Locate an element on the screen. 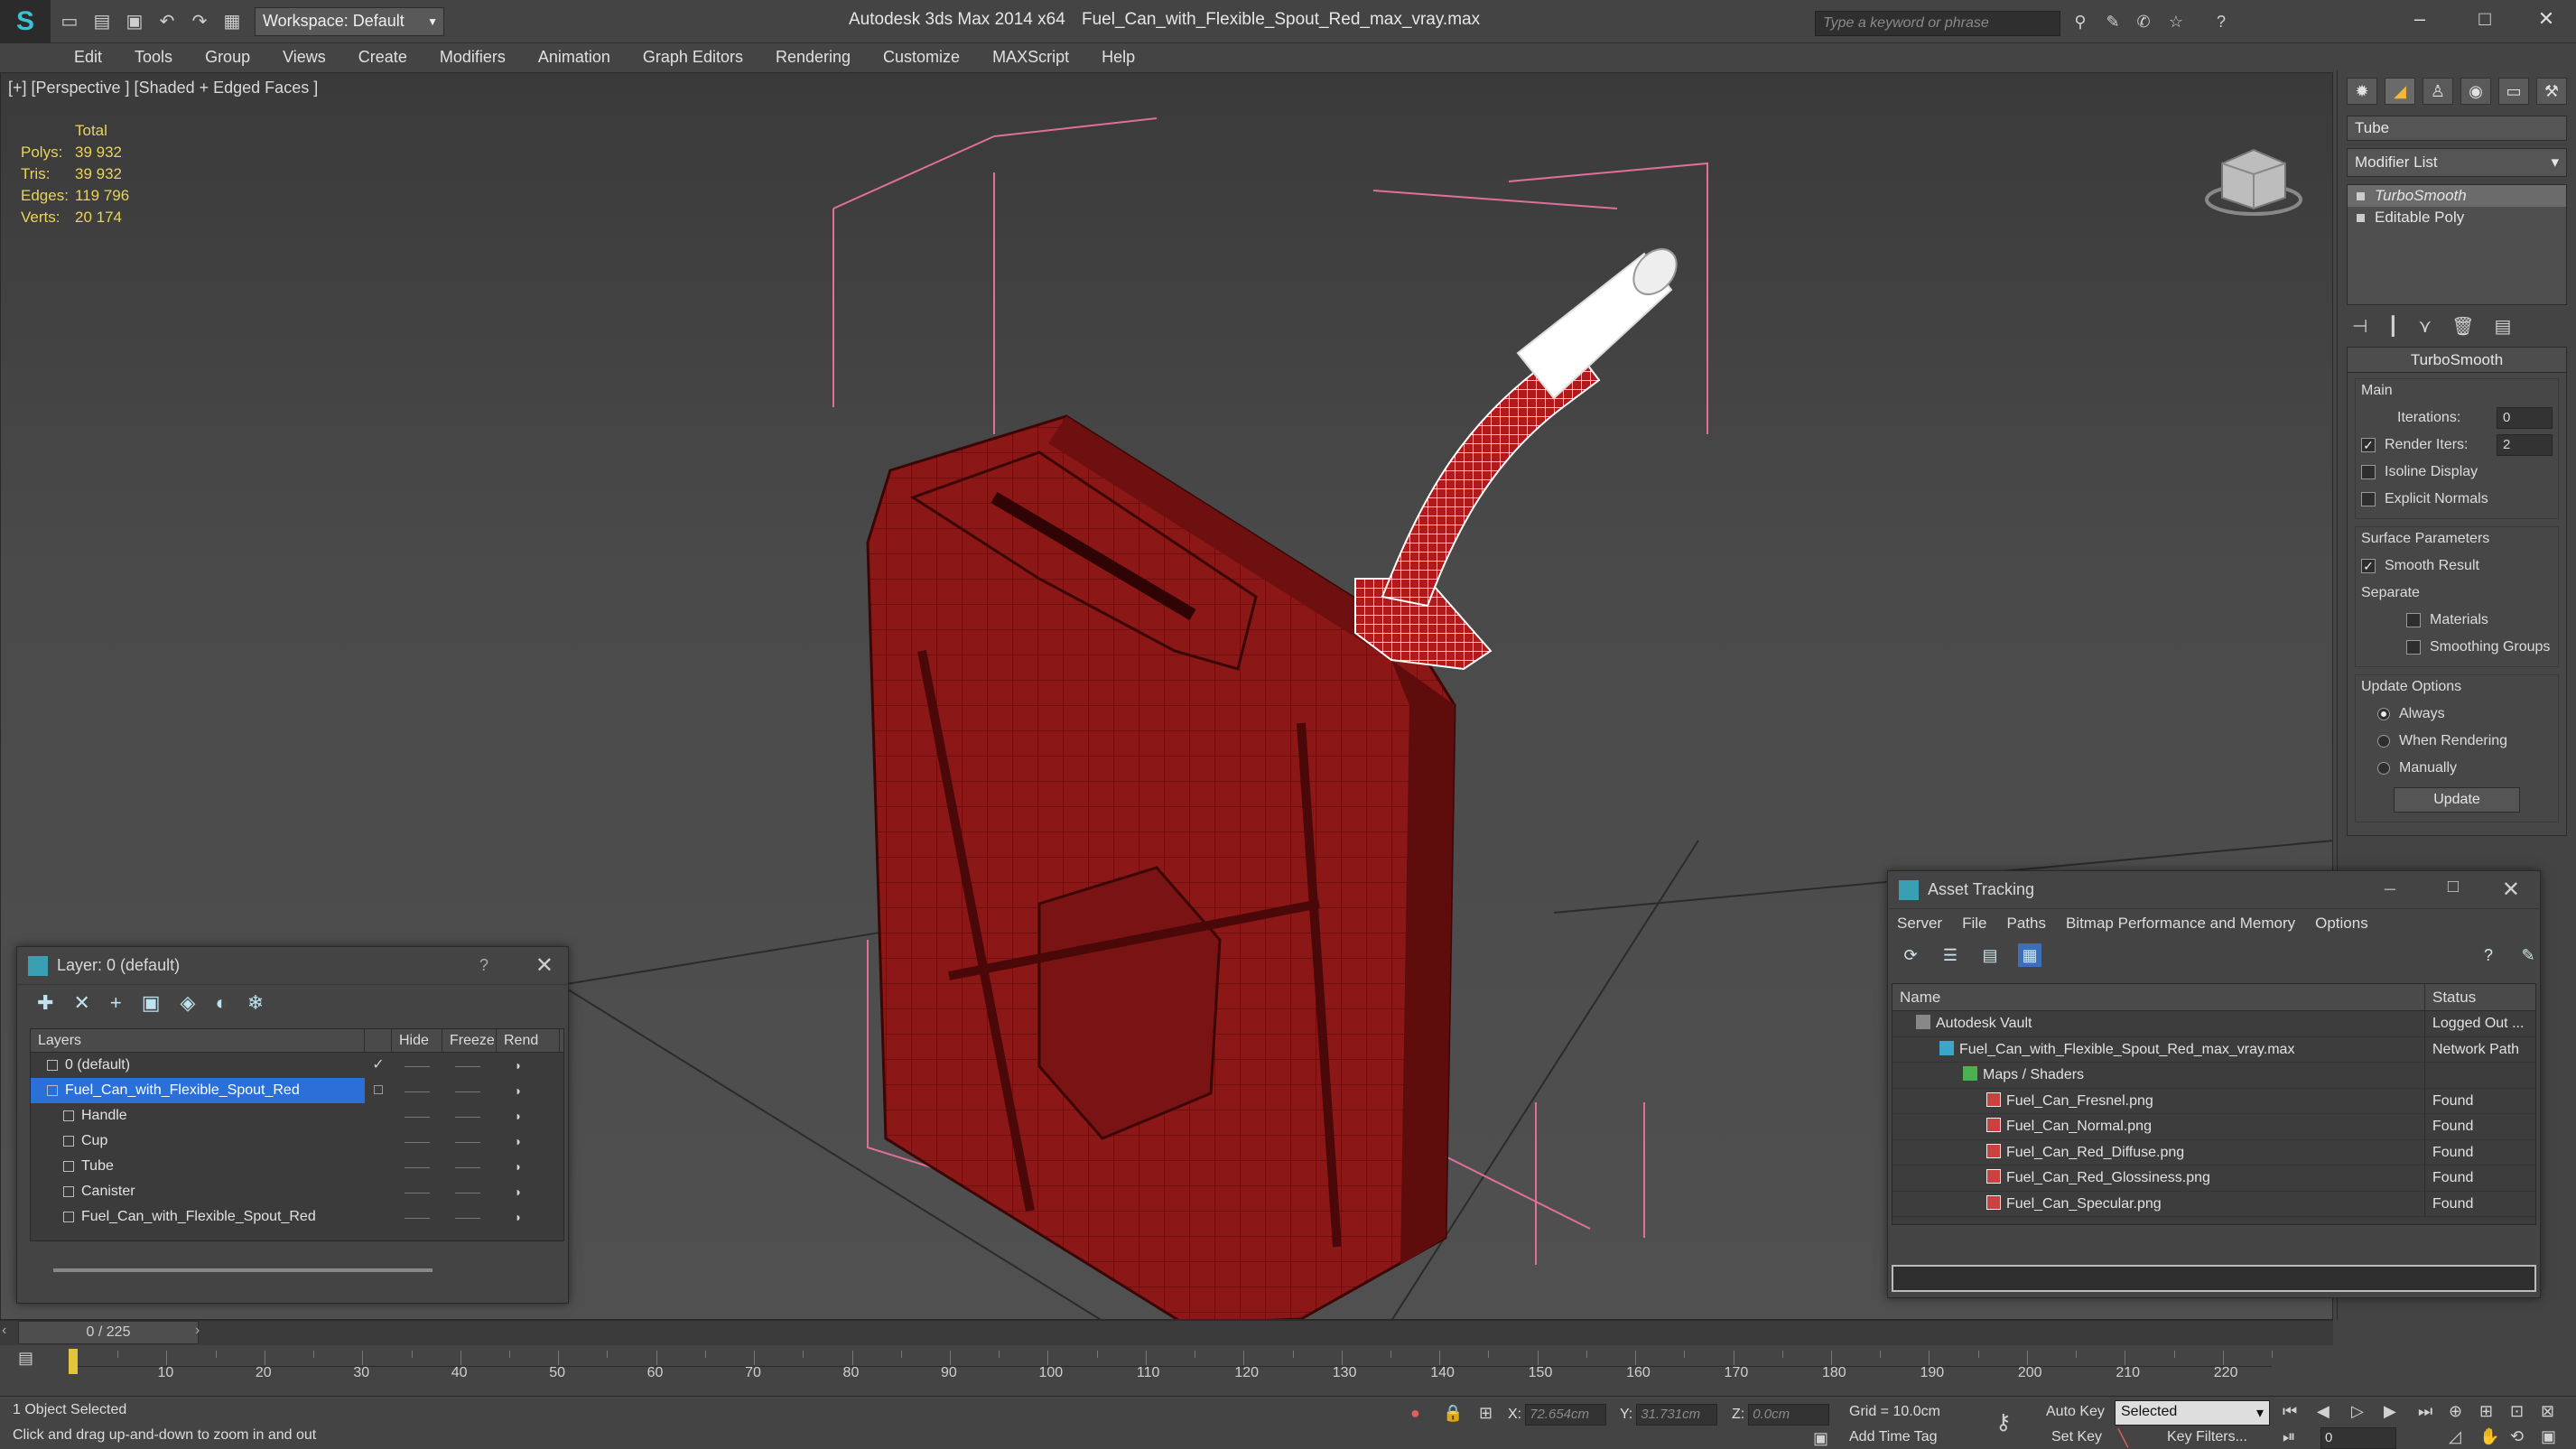 The height and width of the screenshot is (1449, 2576). menu-item-customize: Customize is located at coordinates (921, 57).